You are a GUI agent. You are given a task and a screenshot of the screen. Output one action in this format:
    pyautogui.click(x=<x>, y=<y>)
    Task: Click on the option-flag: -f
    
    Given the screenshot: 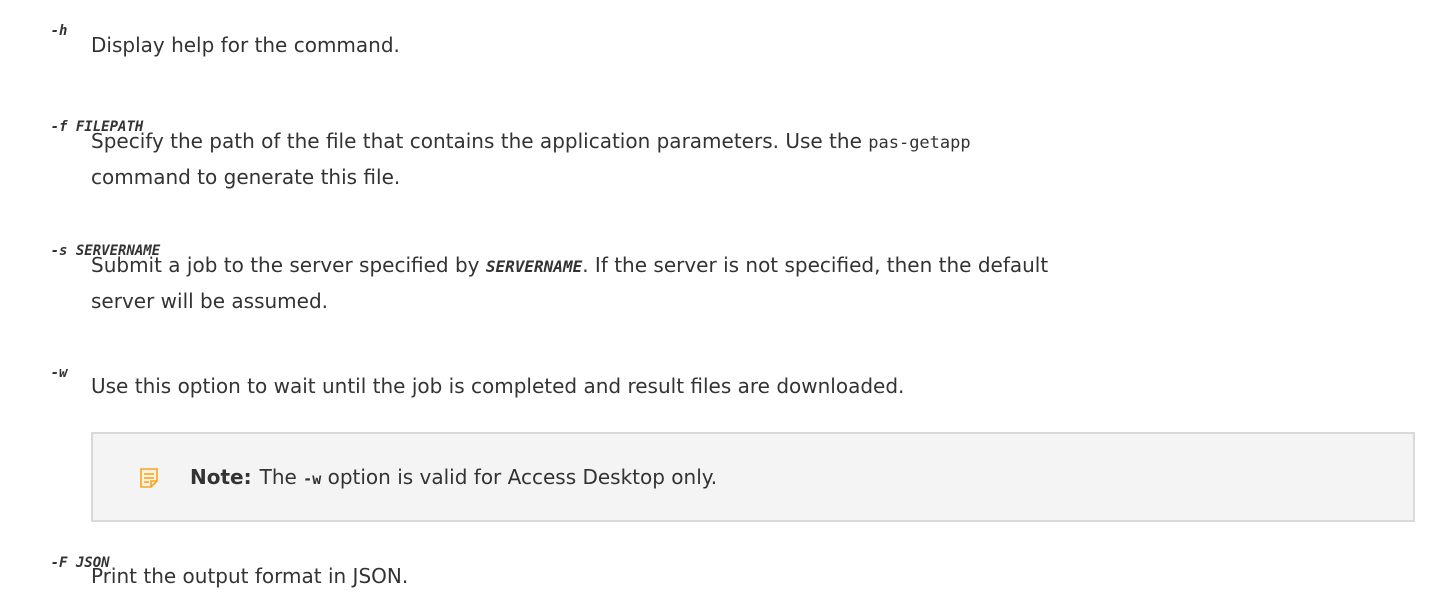 What is the action you would take?
    pyautogui.click(x=59, y=127)
    